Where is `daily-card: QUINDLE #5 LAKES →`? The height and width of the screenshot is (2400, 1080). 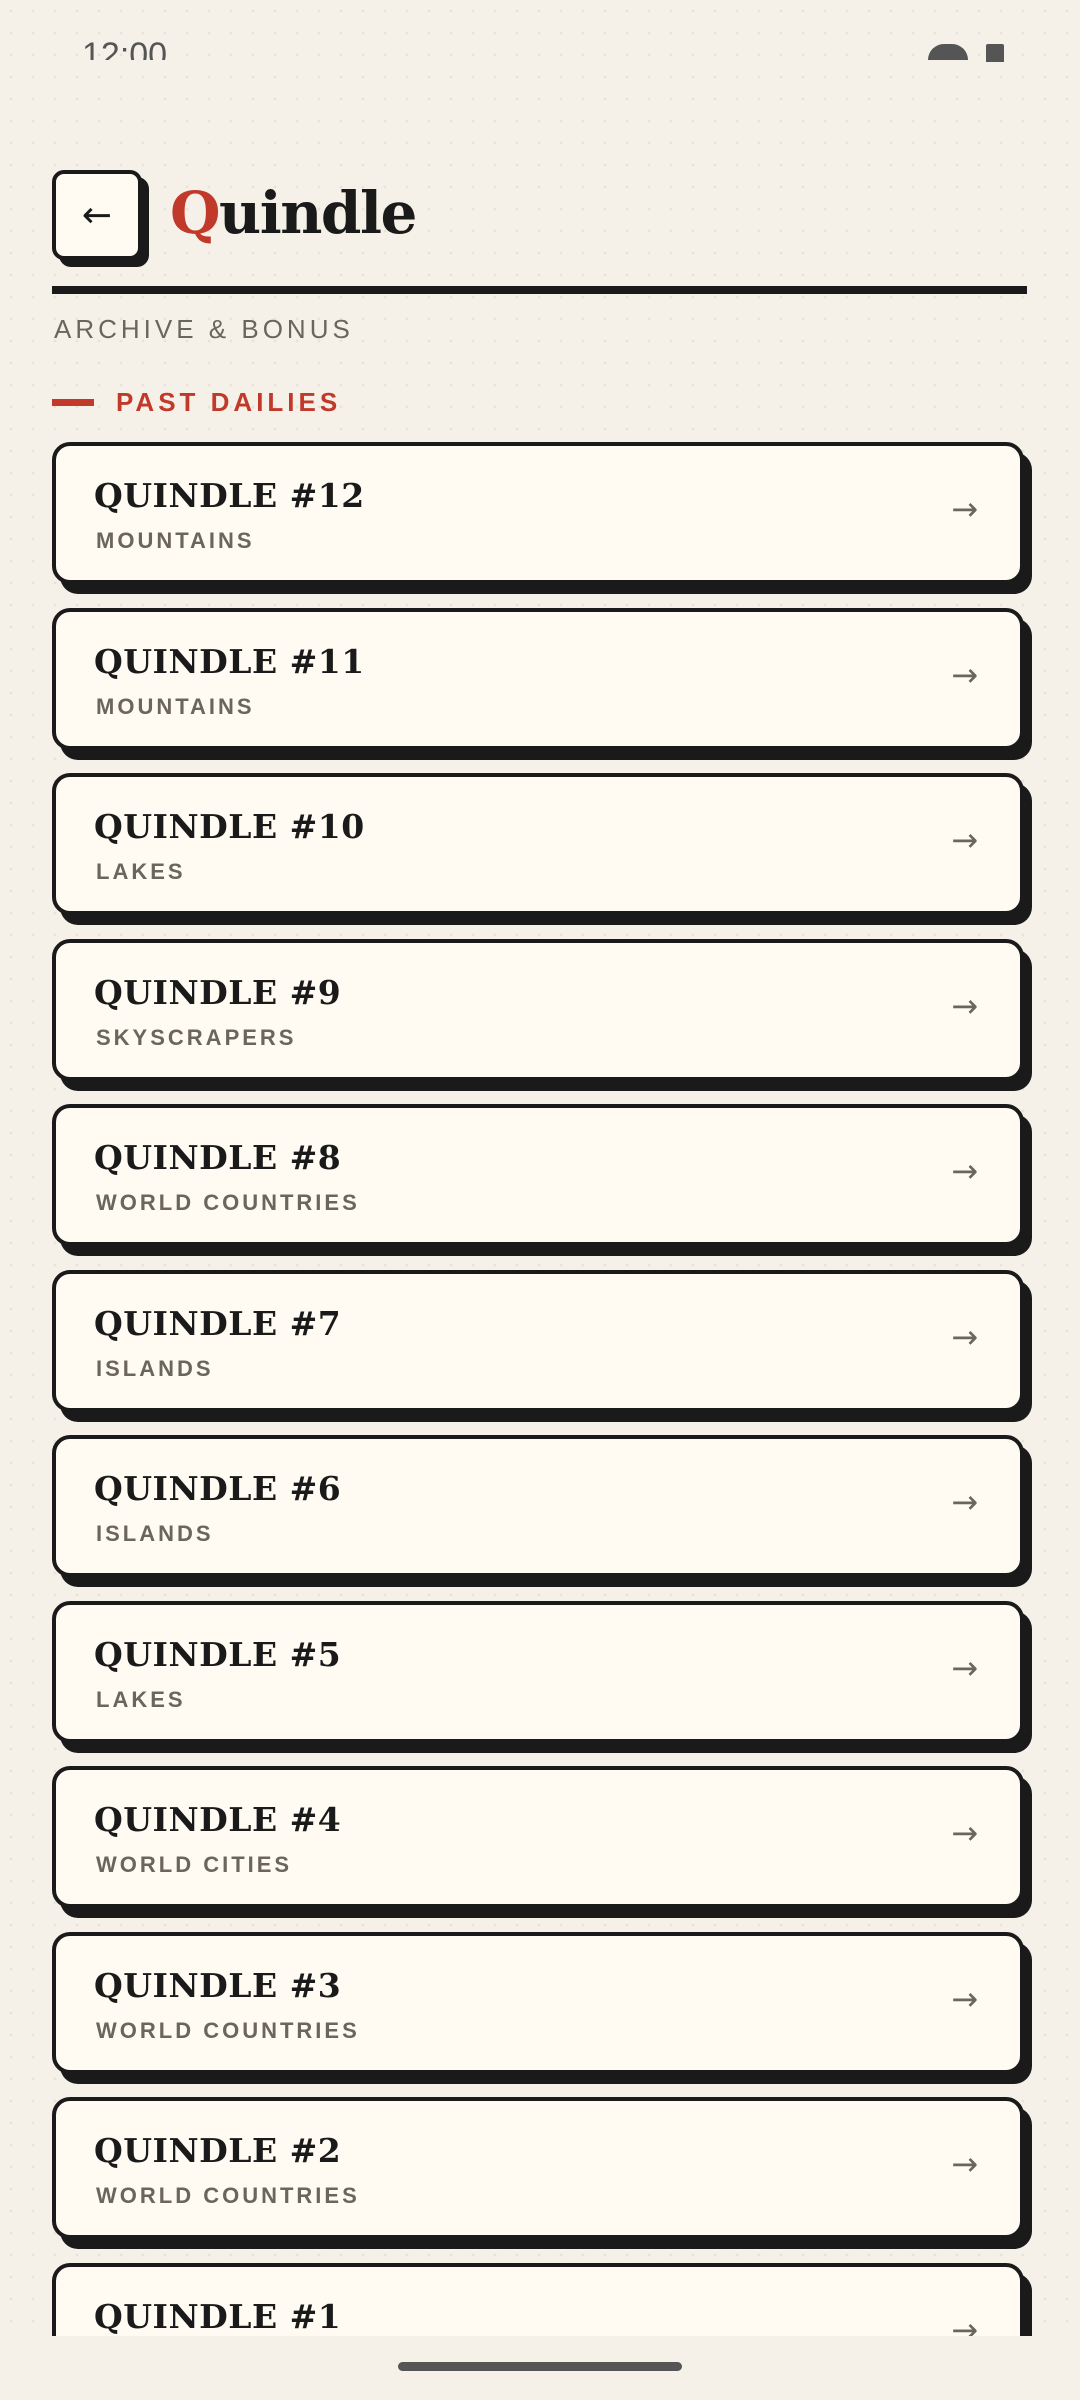
daily-card: QUINDLE #5 LAKES → is located at coordinates (538, 1671).